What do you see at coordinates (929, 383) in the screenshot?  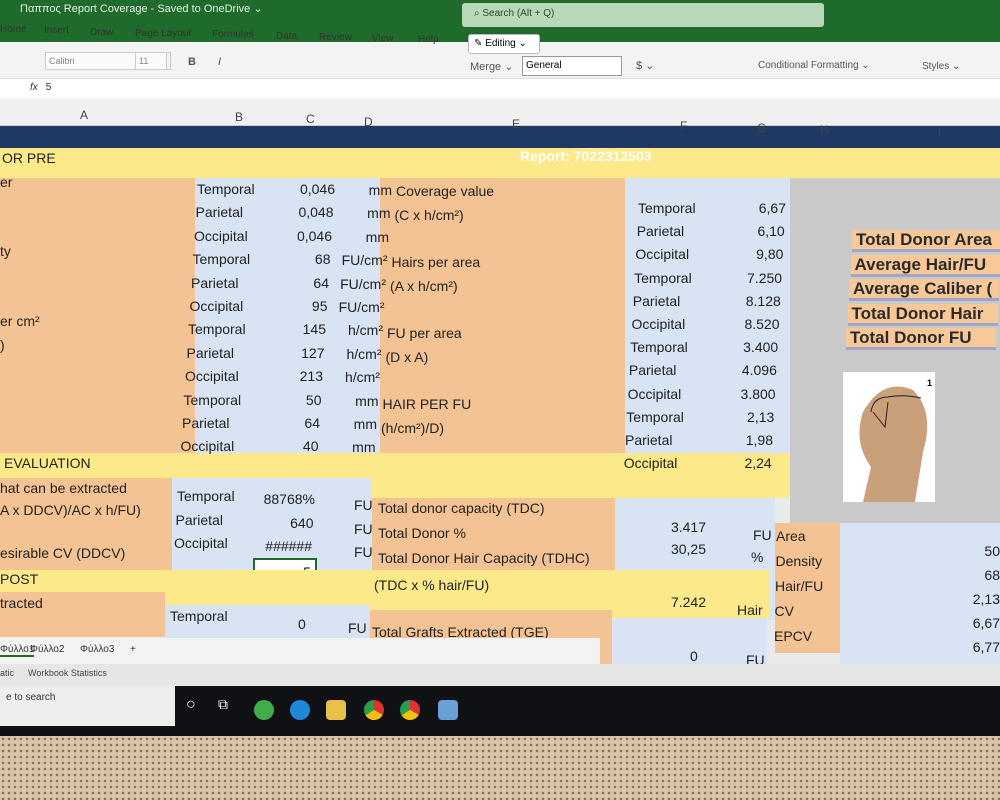 I see `image-number: 1` at bounding box center [929, 383].